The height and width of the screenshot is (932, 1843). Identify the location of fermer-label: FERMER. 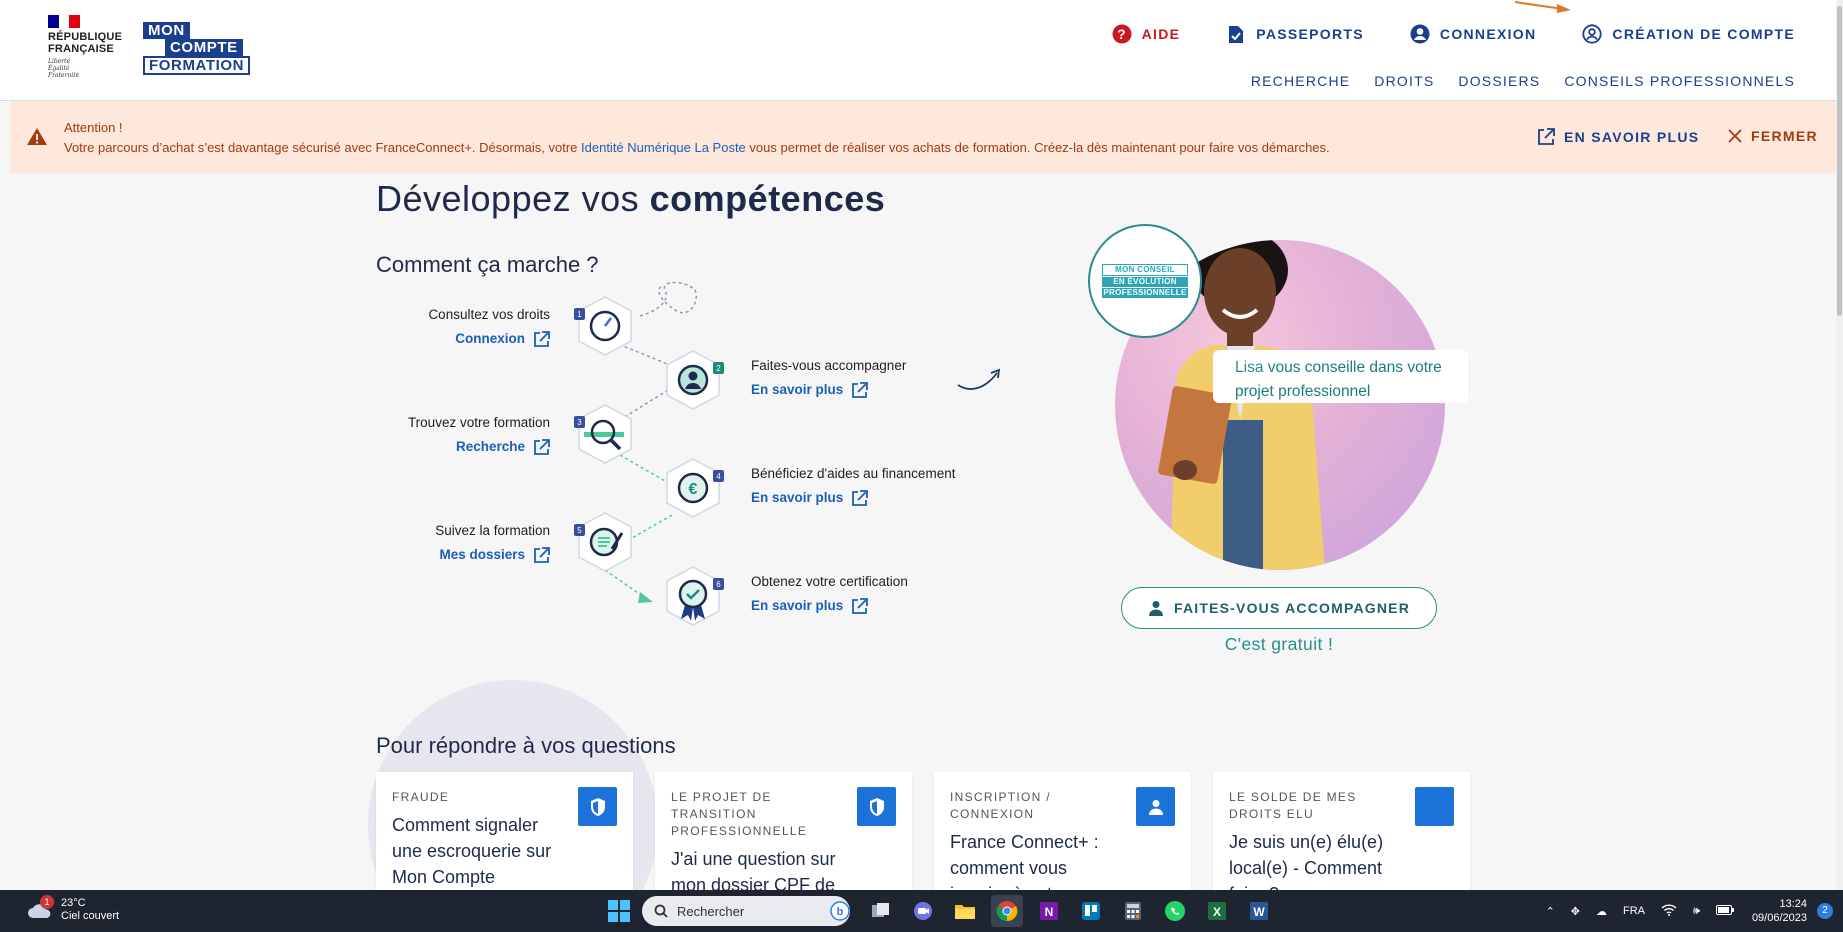
(1784, 136).